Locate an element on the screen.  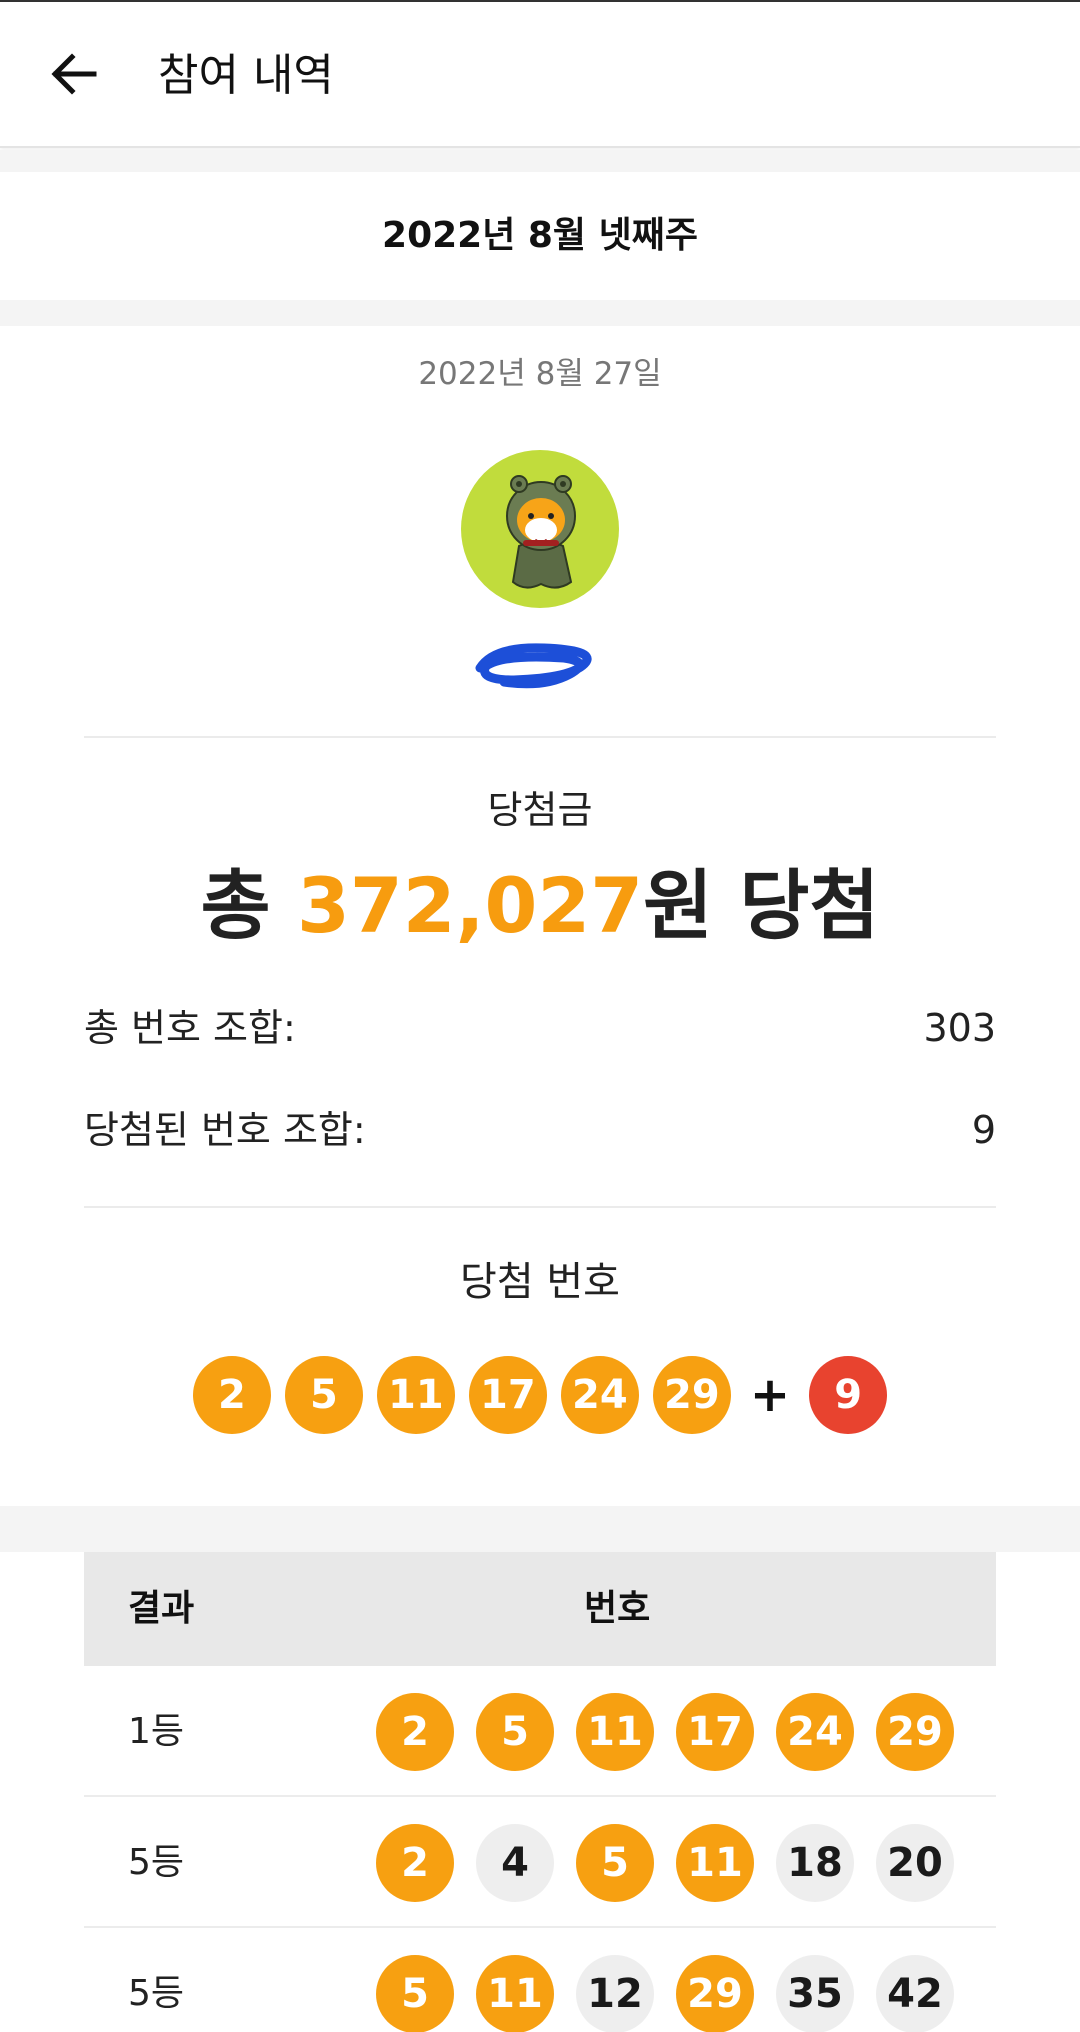
column-header-result: 결과 is located at coordinates (161, 1608).